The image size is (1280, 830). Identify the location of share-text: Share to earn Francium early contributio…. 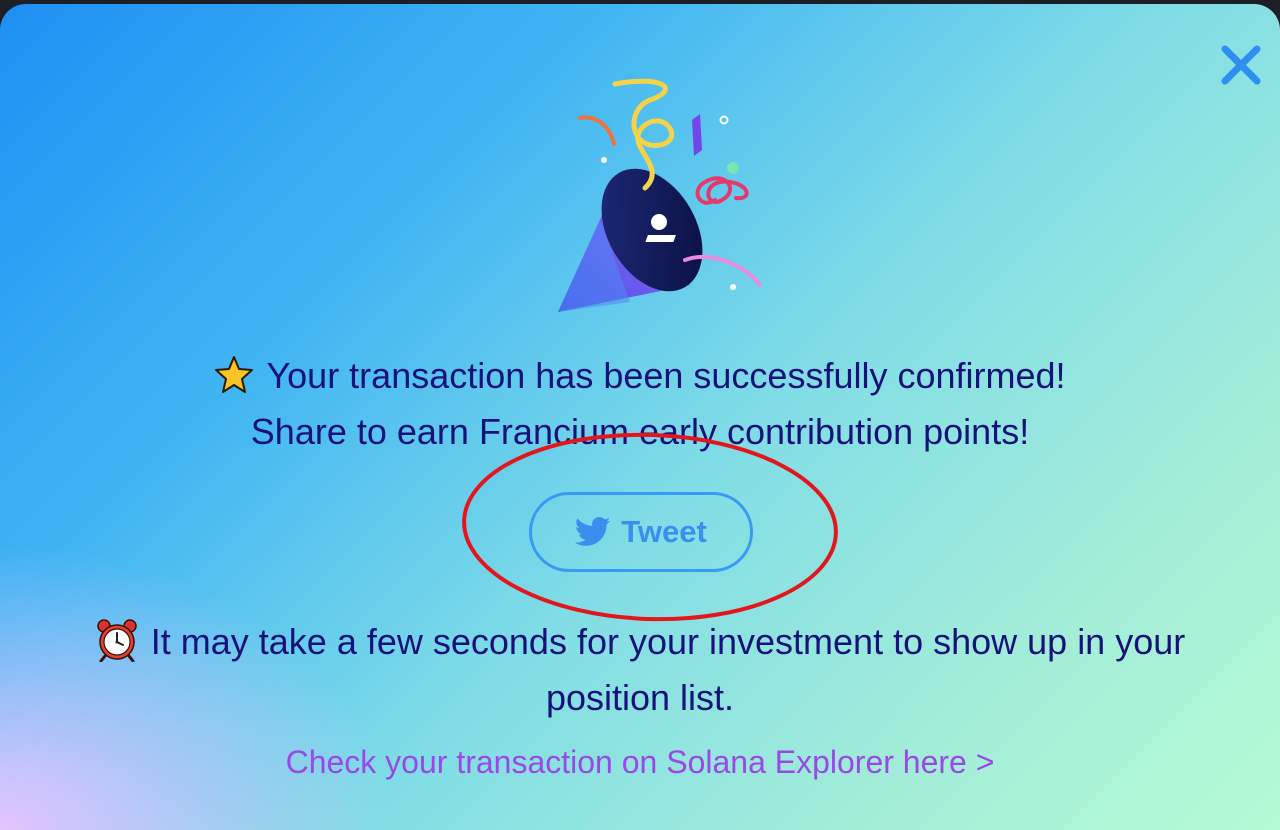
(640, 431).